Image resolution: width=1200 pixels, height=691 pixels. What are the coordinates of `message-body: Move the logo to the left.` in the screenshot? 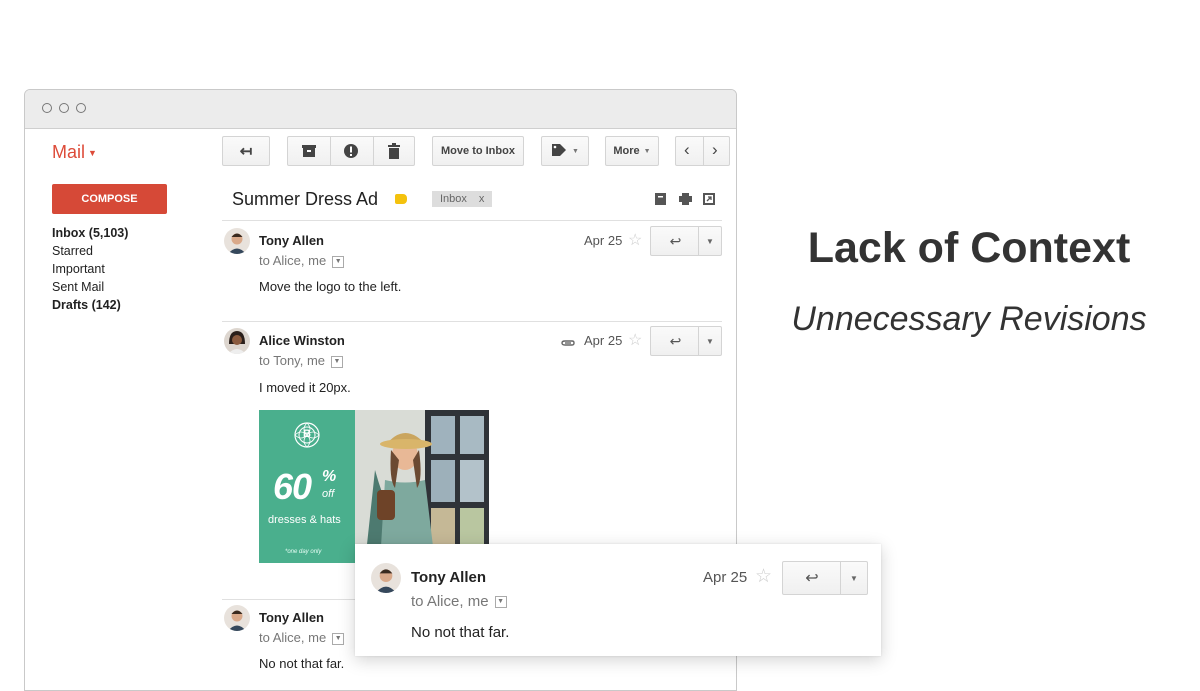 It's located at (330, 286).